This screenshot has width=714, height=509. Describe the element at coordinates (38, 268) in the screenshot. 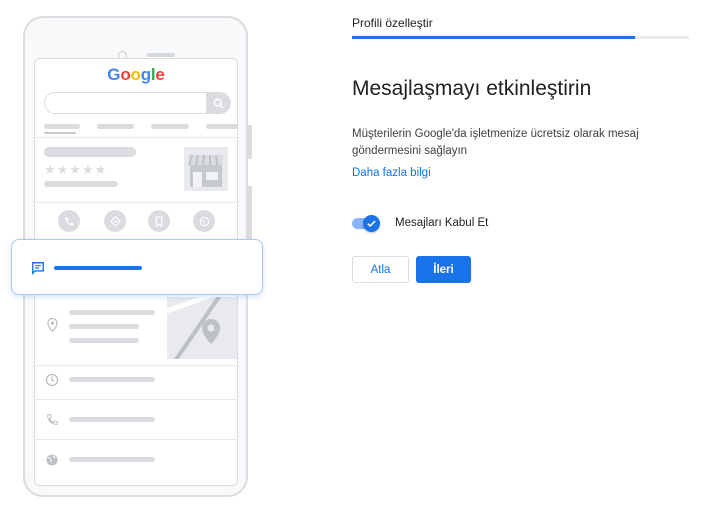

I see `chat-icon` at that location.